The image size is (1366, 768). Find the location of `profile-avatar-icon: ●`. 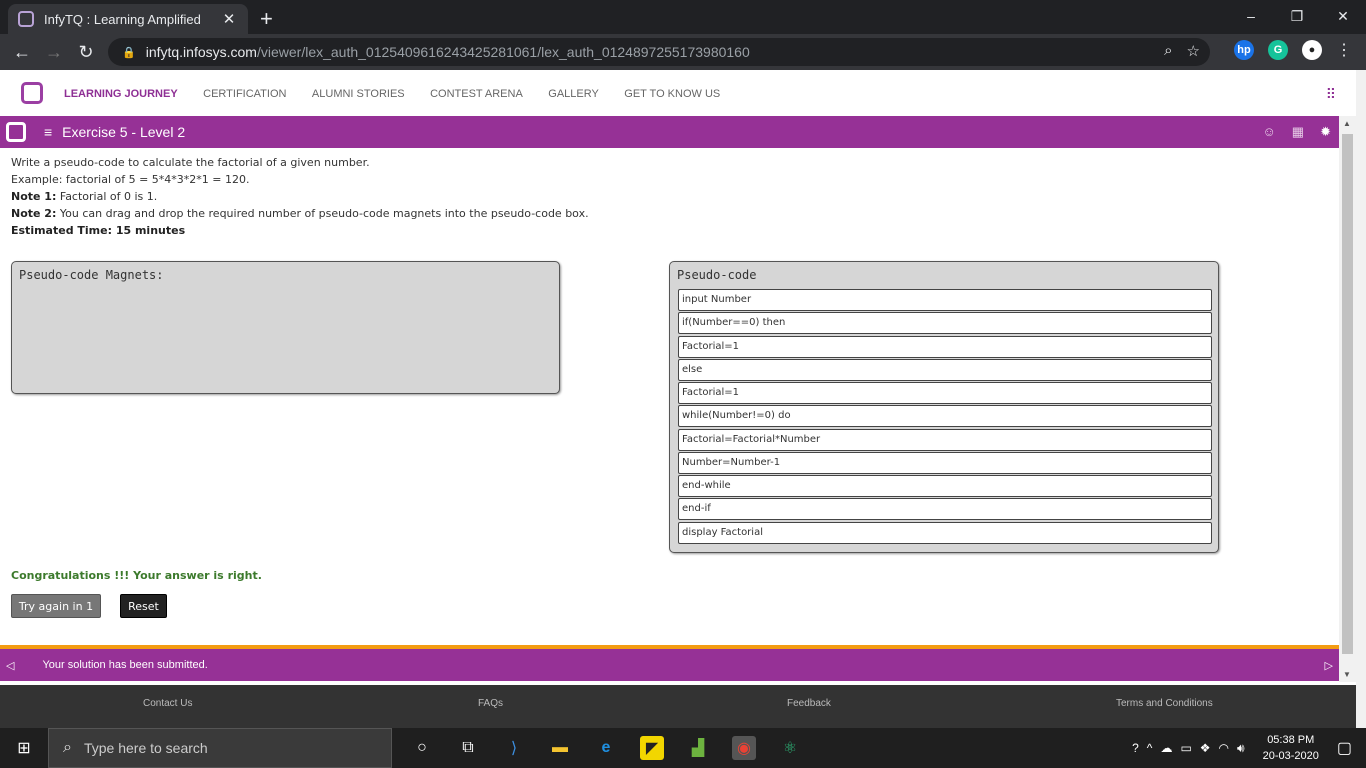

profile-avatar-icon: ● is located at coordinates (1312, 50).